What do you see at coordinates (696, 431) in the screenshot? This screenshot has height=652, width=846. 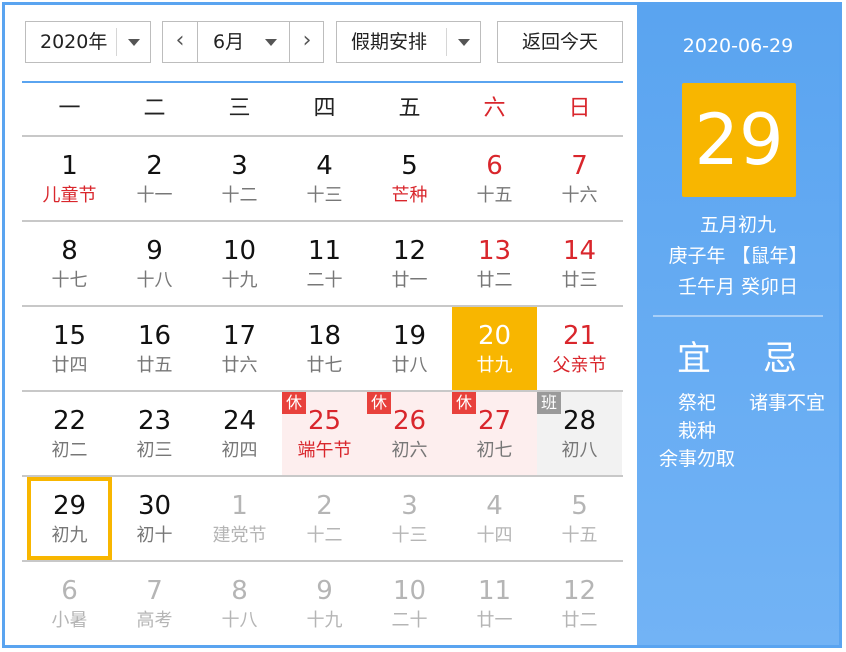 I see `yi-item: 栽种` at bounding box center [696, 431].